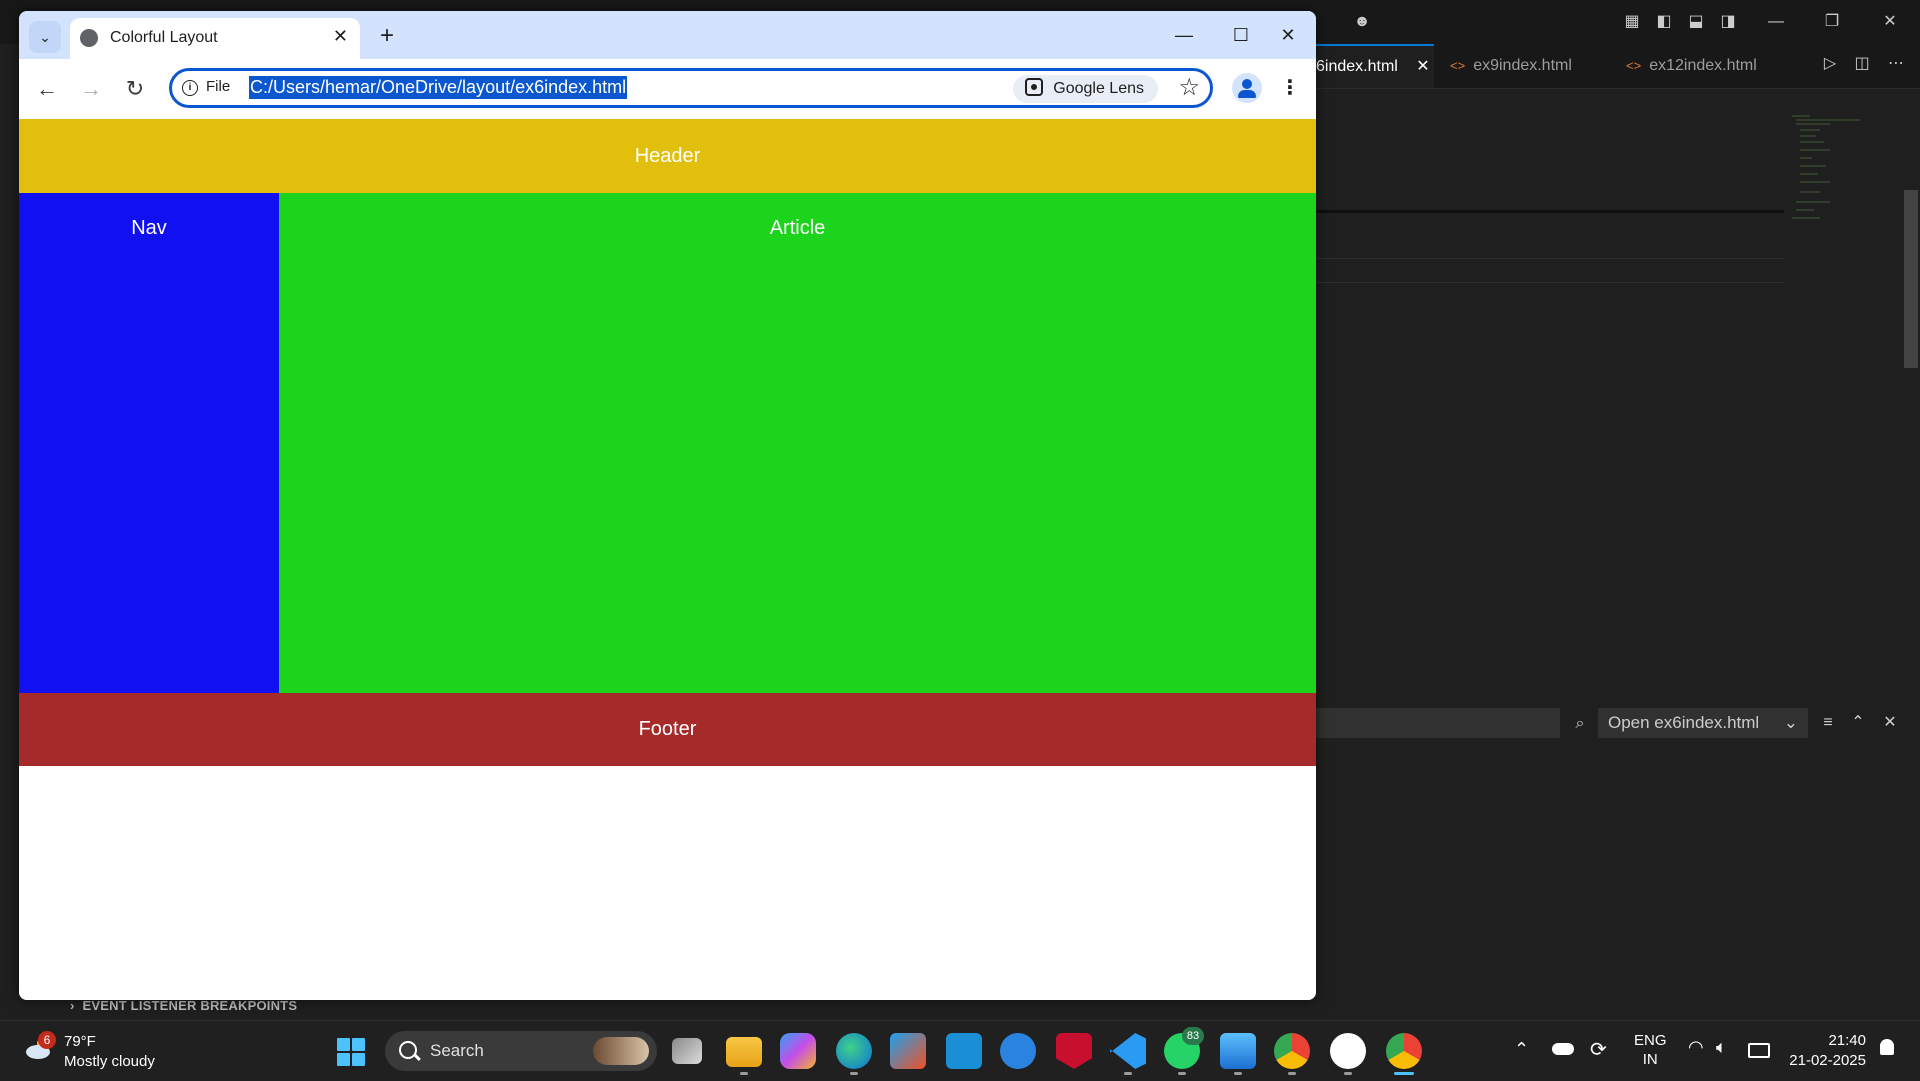 The image size is (1920, 1081). What do you see at coordinates (149, 443) in the screenshot?
I see `page-nav: Nav` at bounding box center [149, 443].